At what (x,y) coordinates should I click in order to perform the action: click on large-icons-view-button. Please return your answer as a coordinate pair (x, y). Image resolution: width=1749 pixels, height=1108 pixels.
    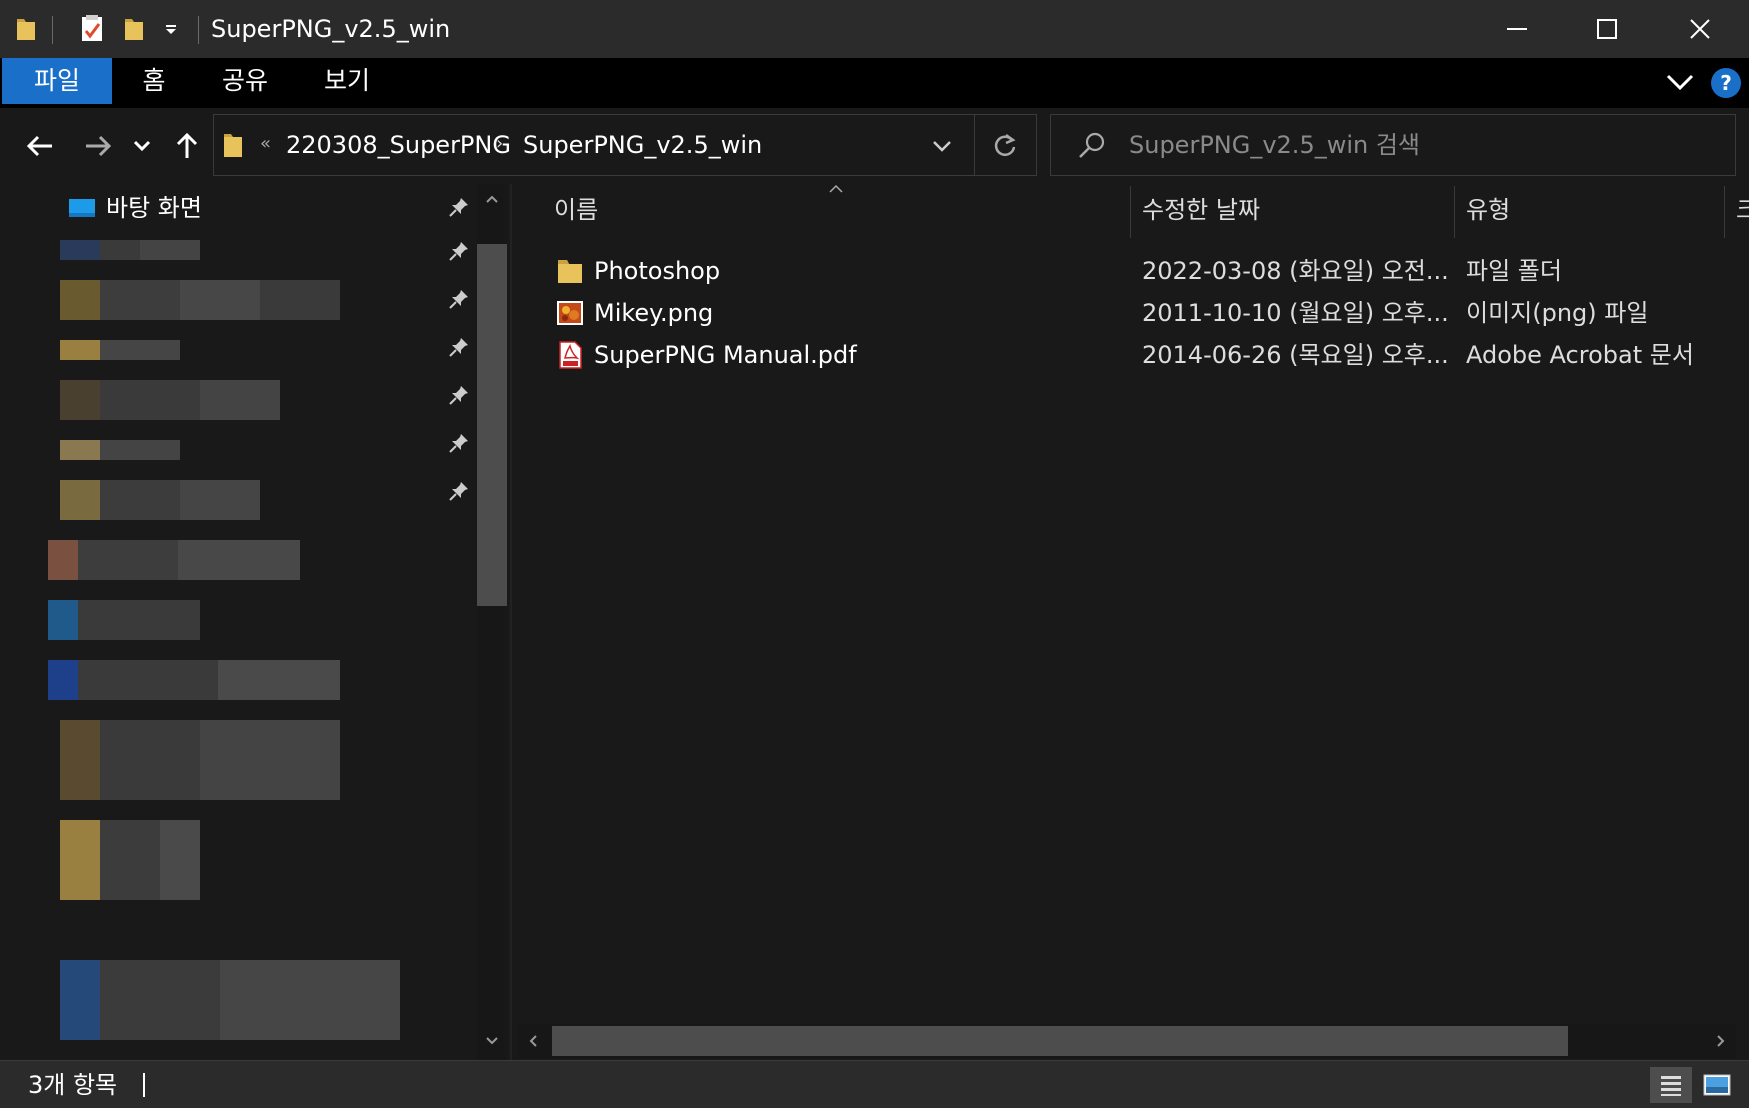
    Looking at the image, I should click on (1717, 1085).